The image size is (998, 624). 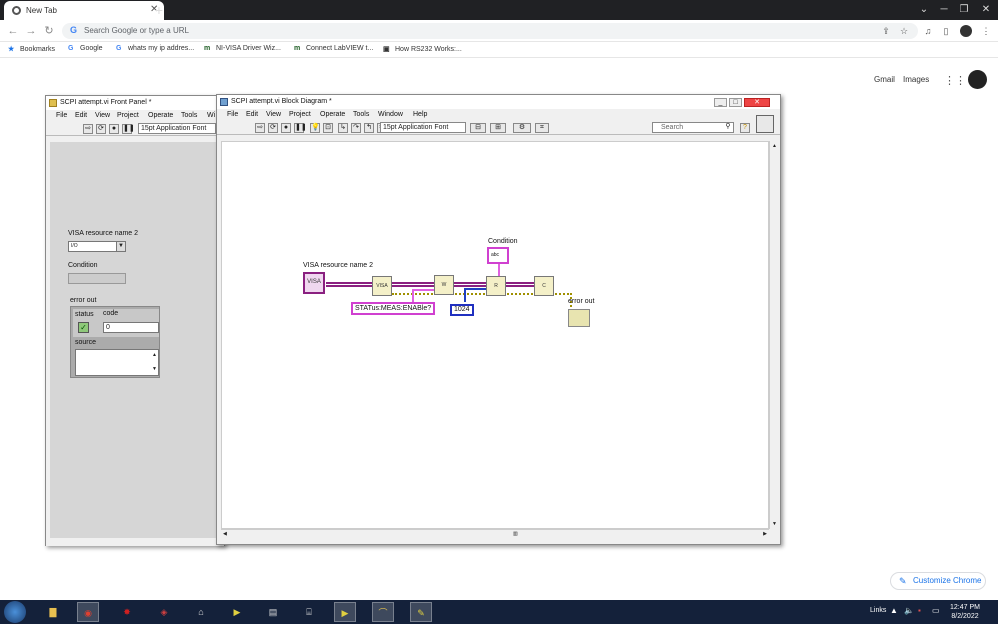 I want to click on menu-window: Wi, so click(x=211, y=115).